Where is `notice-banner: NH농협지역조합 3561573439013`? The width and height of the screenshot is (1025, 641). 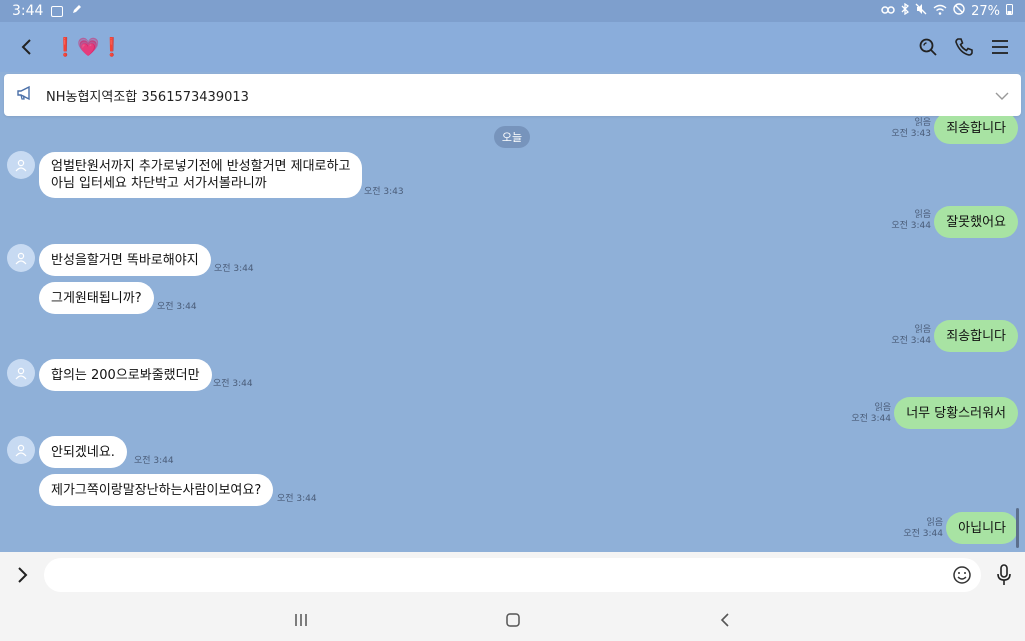 notice-banner: NH농협지역조합 3561573439013 is located at coordinates (512, 95).